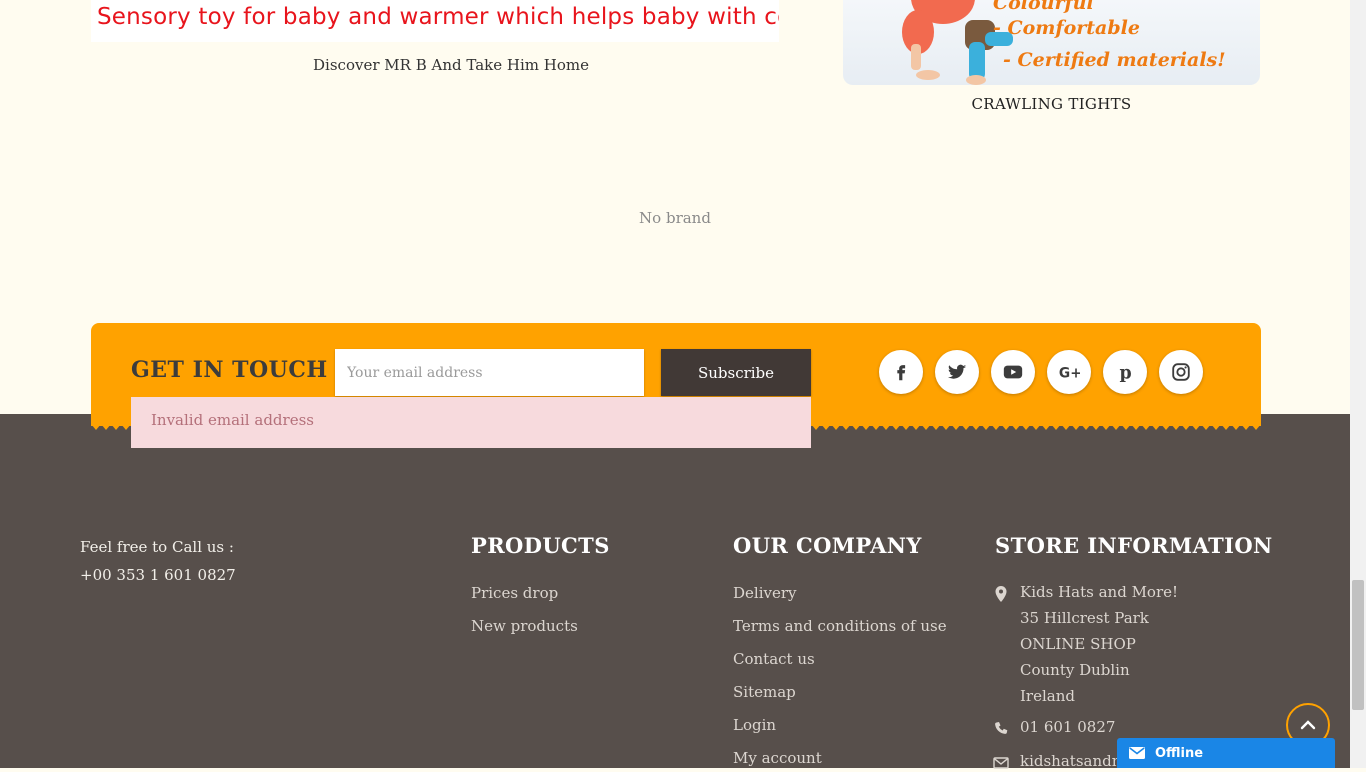  What do you see at coordinates (765, 593) in the screenshot?
I see `footer-link-delivery: Delivery` at bounding box center [765, 593].